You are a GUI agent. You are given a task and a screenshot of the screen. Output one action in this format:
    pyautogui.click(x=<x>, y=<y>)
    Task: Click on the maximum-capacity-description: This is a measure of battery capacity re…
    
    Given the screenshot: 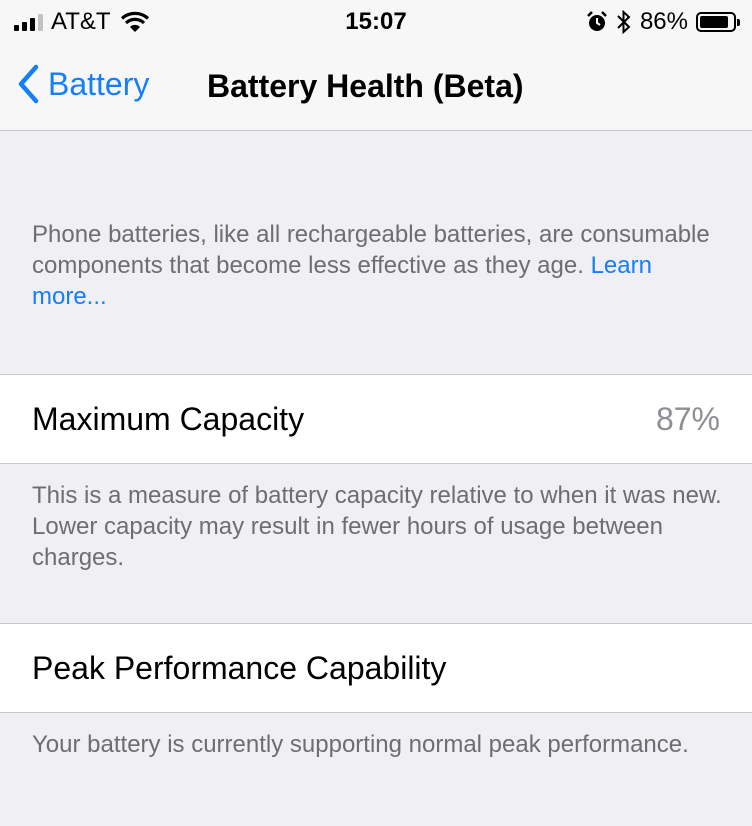 What is the action you would take?
    pyautogui.click(x=377, y=526)
    